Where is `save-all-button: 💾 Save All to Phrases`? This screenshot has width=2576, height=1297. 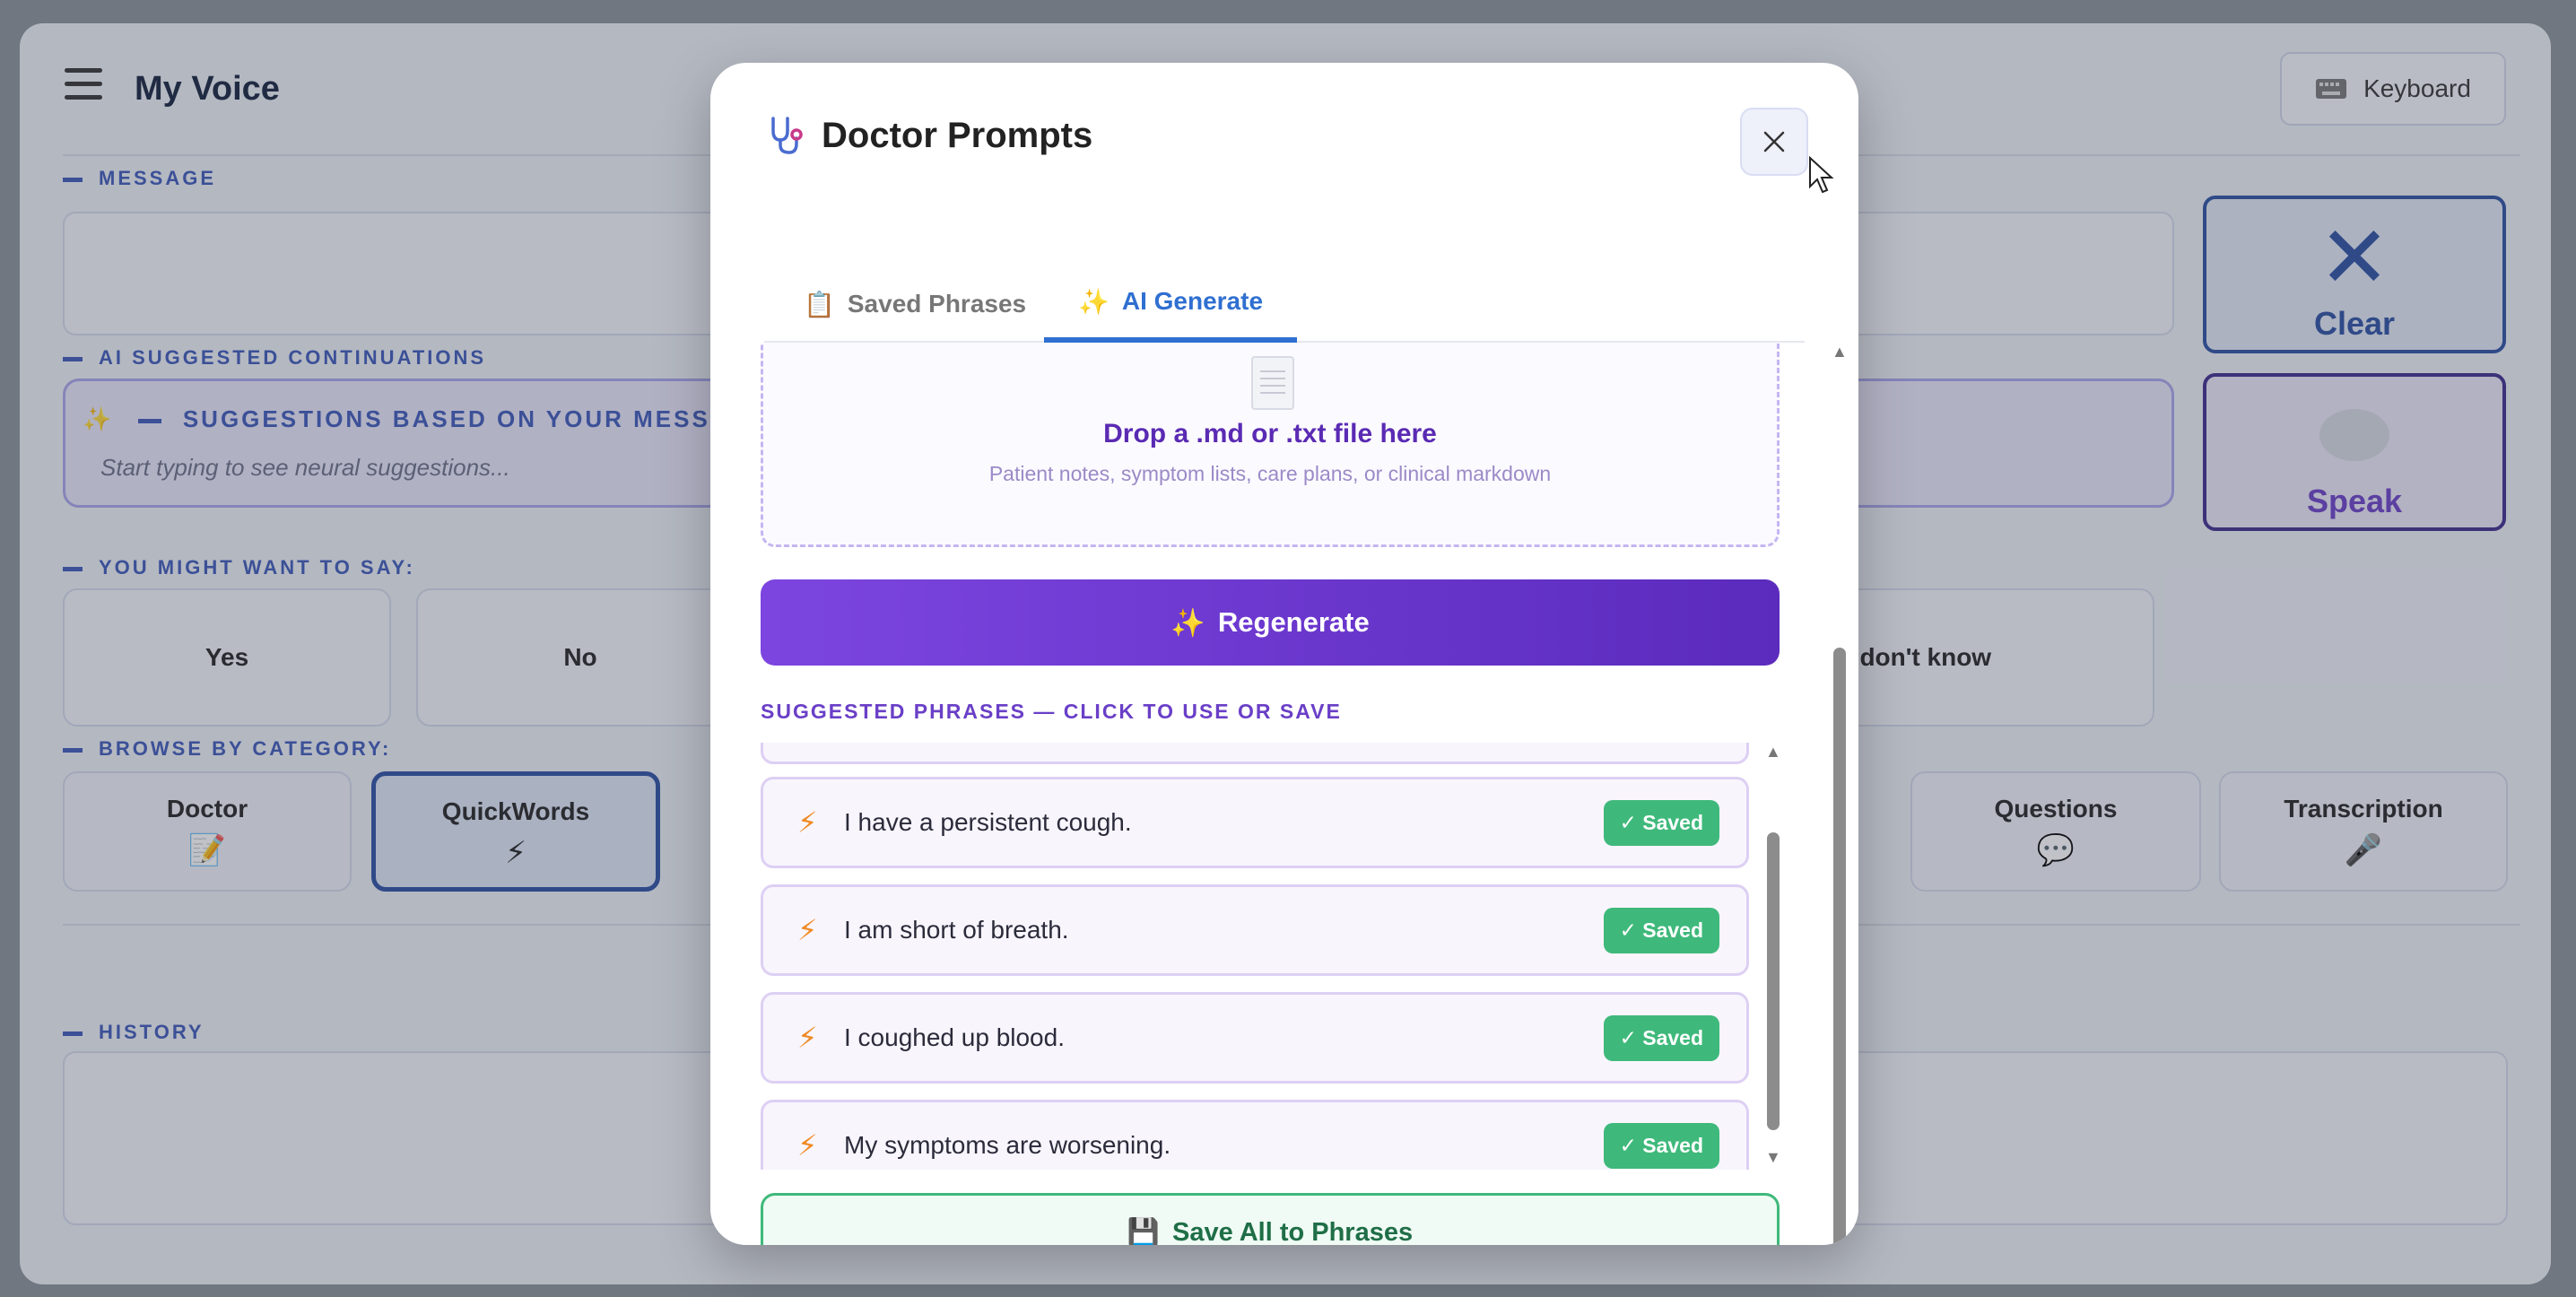 save-all-button: 💾 Save All to Phrases is located at coordinates (1270, 1219).